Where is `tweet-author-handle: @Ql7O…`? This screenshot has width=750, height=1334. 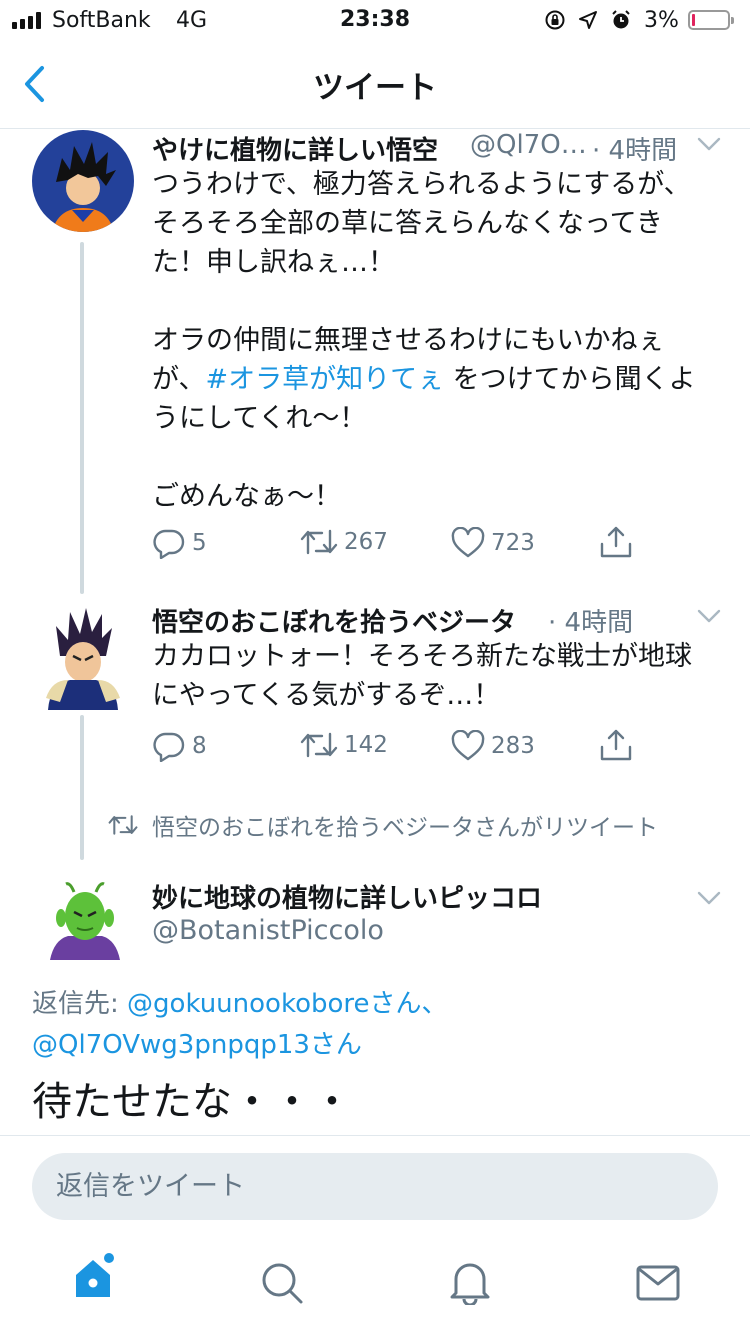
tweet-author-handle: @Ql7O… is located at coordinates (528, 145).